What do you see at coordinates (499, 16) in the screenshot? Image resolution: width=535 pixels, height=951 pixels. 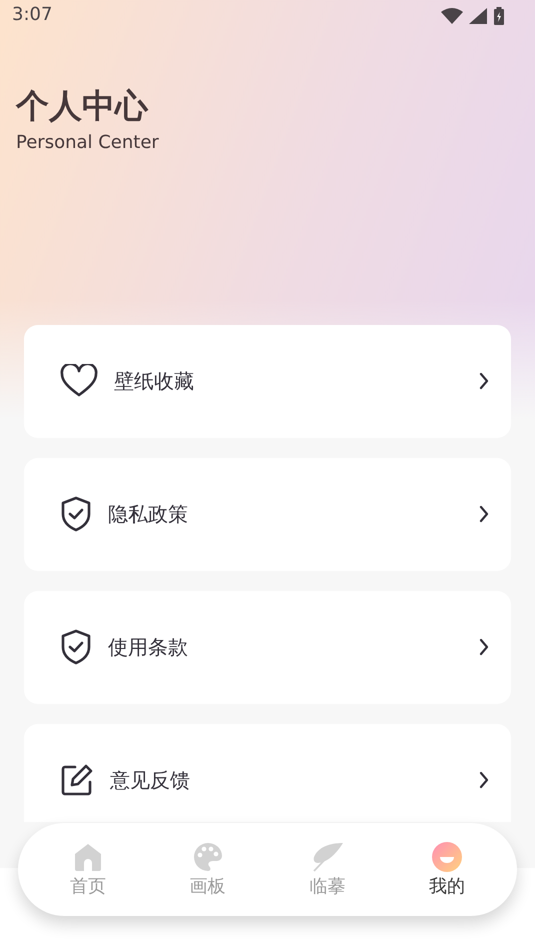 I see `battery-icon` at bounding box center [499, 16].